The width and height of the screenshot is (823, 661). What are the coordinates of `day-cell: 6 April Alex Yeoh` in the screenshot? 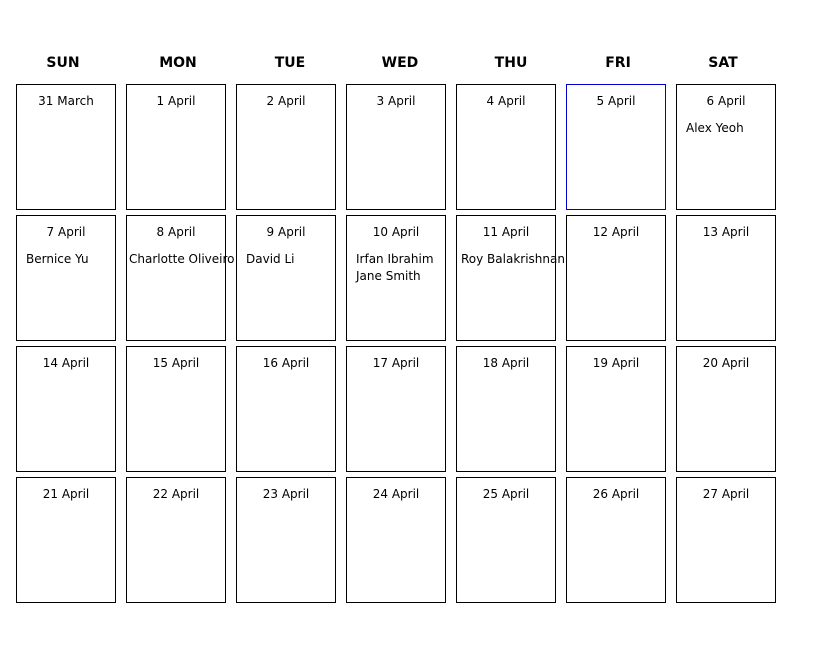 It's located at (726, 147).